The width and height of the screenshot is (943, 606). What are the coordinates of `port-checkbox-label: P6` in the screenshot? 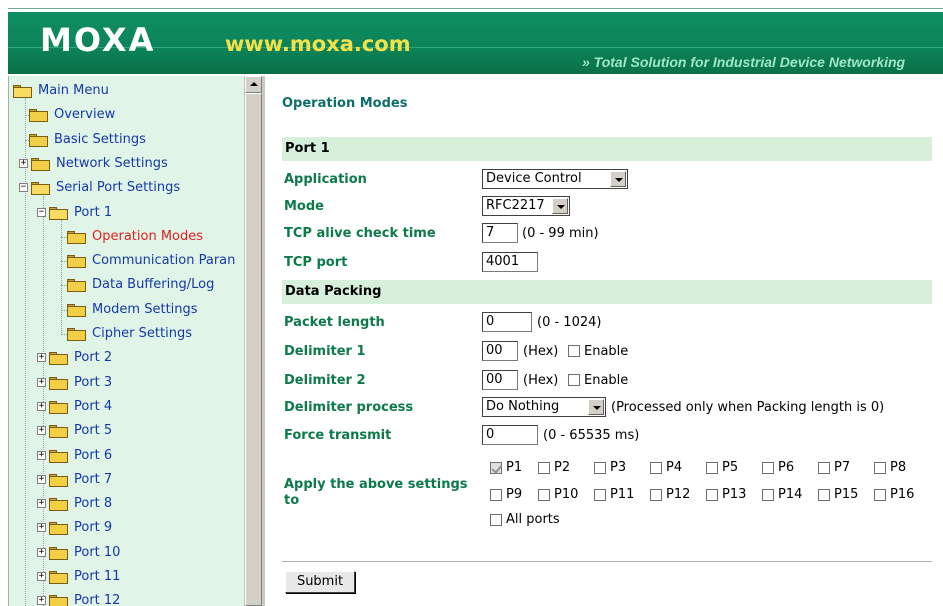 It's located at (786, 467).